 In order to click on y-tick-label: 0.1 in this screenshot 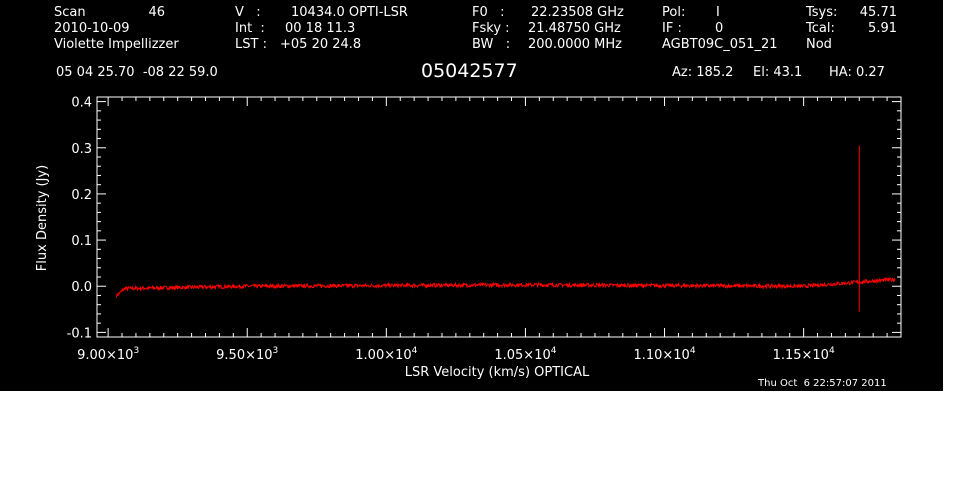, I will do `click(81, 241)`.